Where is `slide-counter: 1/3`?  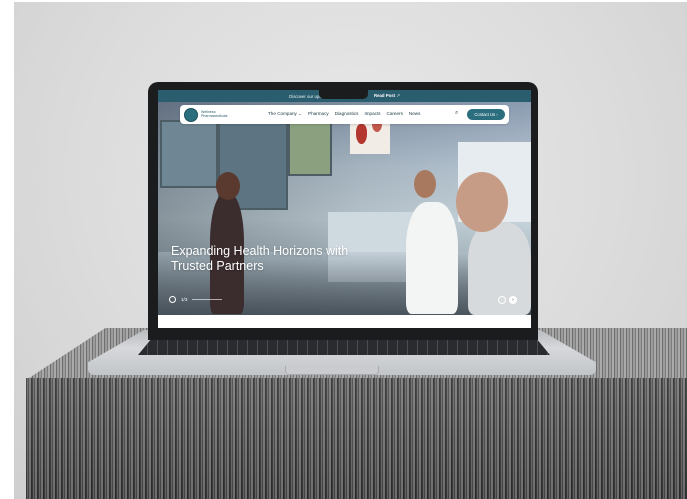 slide-counter: 1/3 is located at coordinates (196, 299).